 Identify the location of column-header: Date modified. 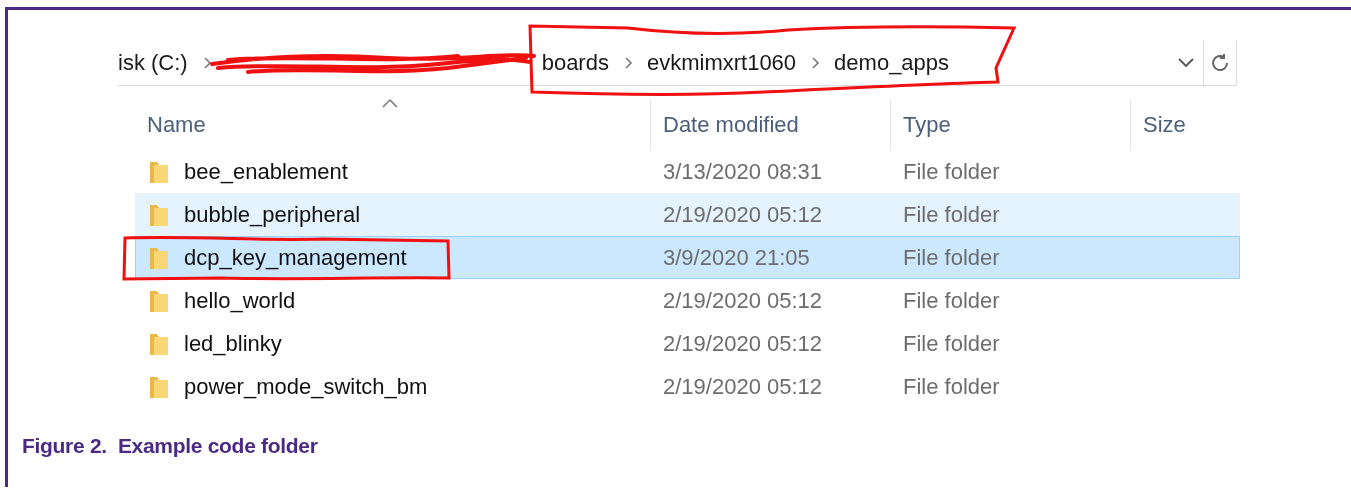
(731, 125).